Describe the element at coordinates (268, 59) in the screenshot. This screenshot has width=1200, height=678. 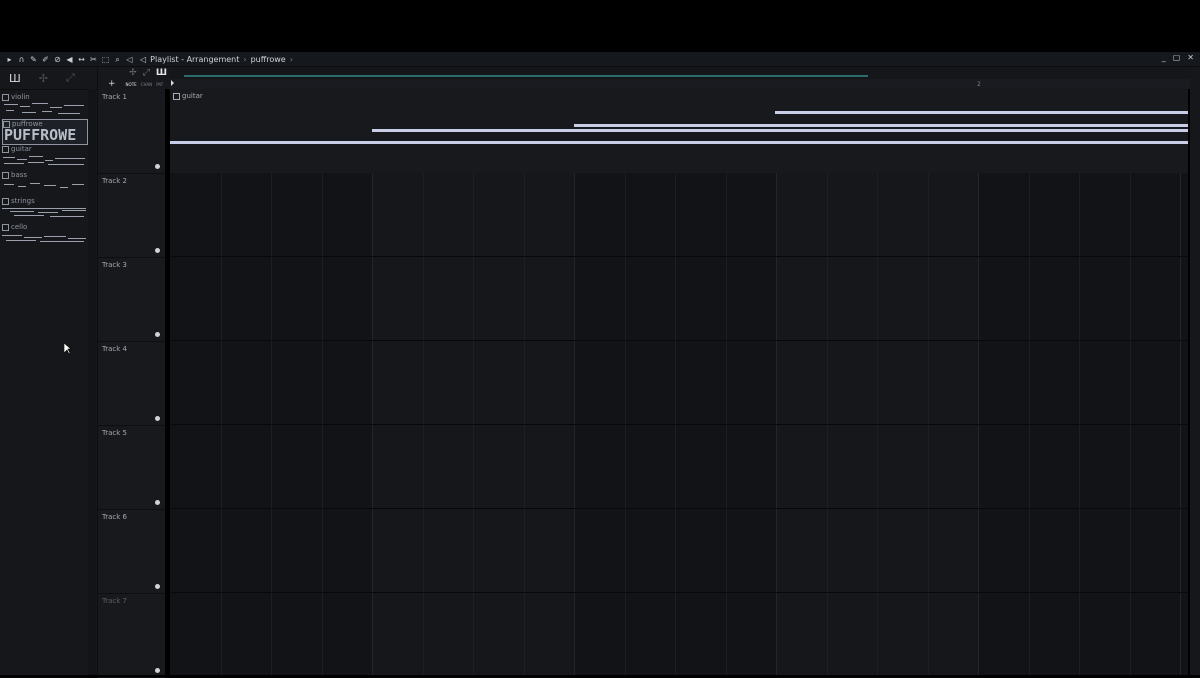
I see `breadcrumb-pattern: puffrowe` at that location.